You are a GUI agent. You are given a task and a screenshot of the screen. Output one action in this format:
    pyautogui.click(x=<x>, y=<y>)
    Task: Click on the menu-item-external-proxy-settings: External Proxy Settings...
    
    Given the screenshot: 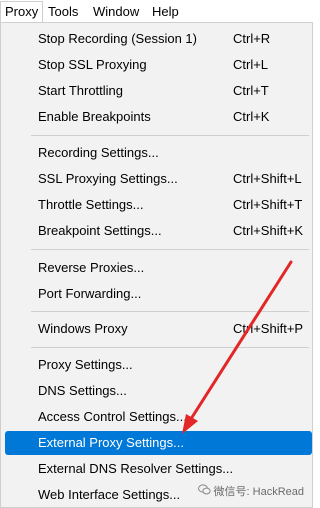 What is the action you would take?
    pyautogui.click(x=158, y=443)
    